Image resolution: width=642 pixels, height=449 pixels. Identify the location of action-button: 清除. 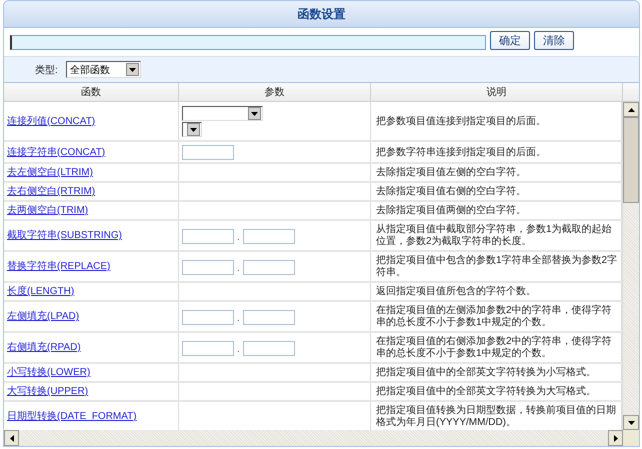
(554, 40).